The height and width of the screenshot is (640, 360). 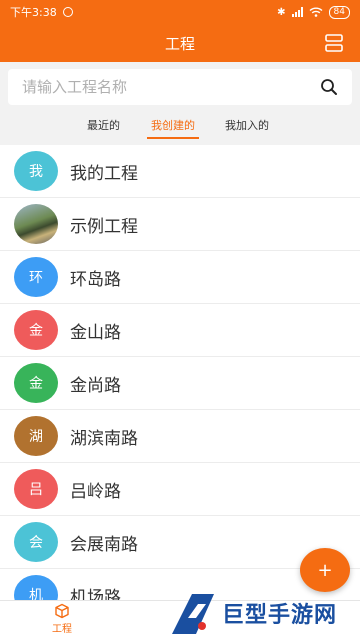 What do you see at coordinates (36, 489) in the screenshot?
I see `avatar: 吕` at bounding box center [36, 489].